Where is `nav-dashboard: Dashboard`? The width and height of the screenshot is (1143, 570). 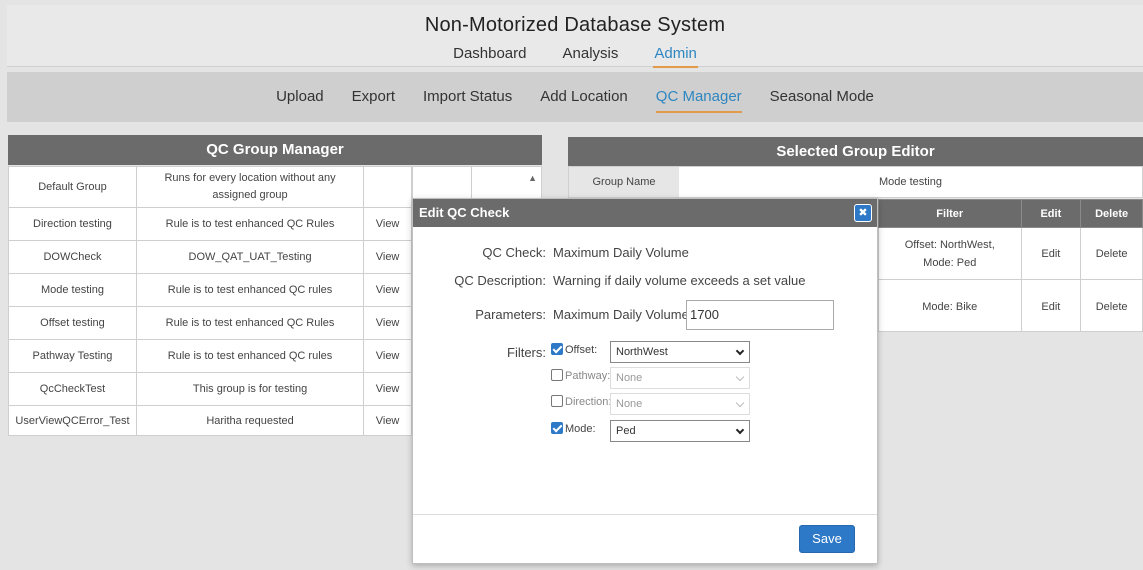
nav-dashboard: Dashboard is located at coordinates (489, 56).